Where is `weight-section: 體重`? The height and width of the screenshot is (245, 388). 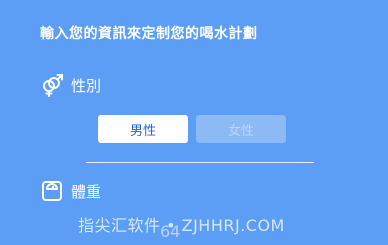 weight-section: 體重 is located at coordinates (70, 191).